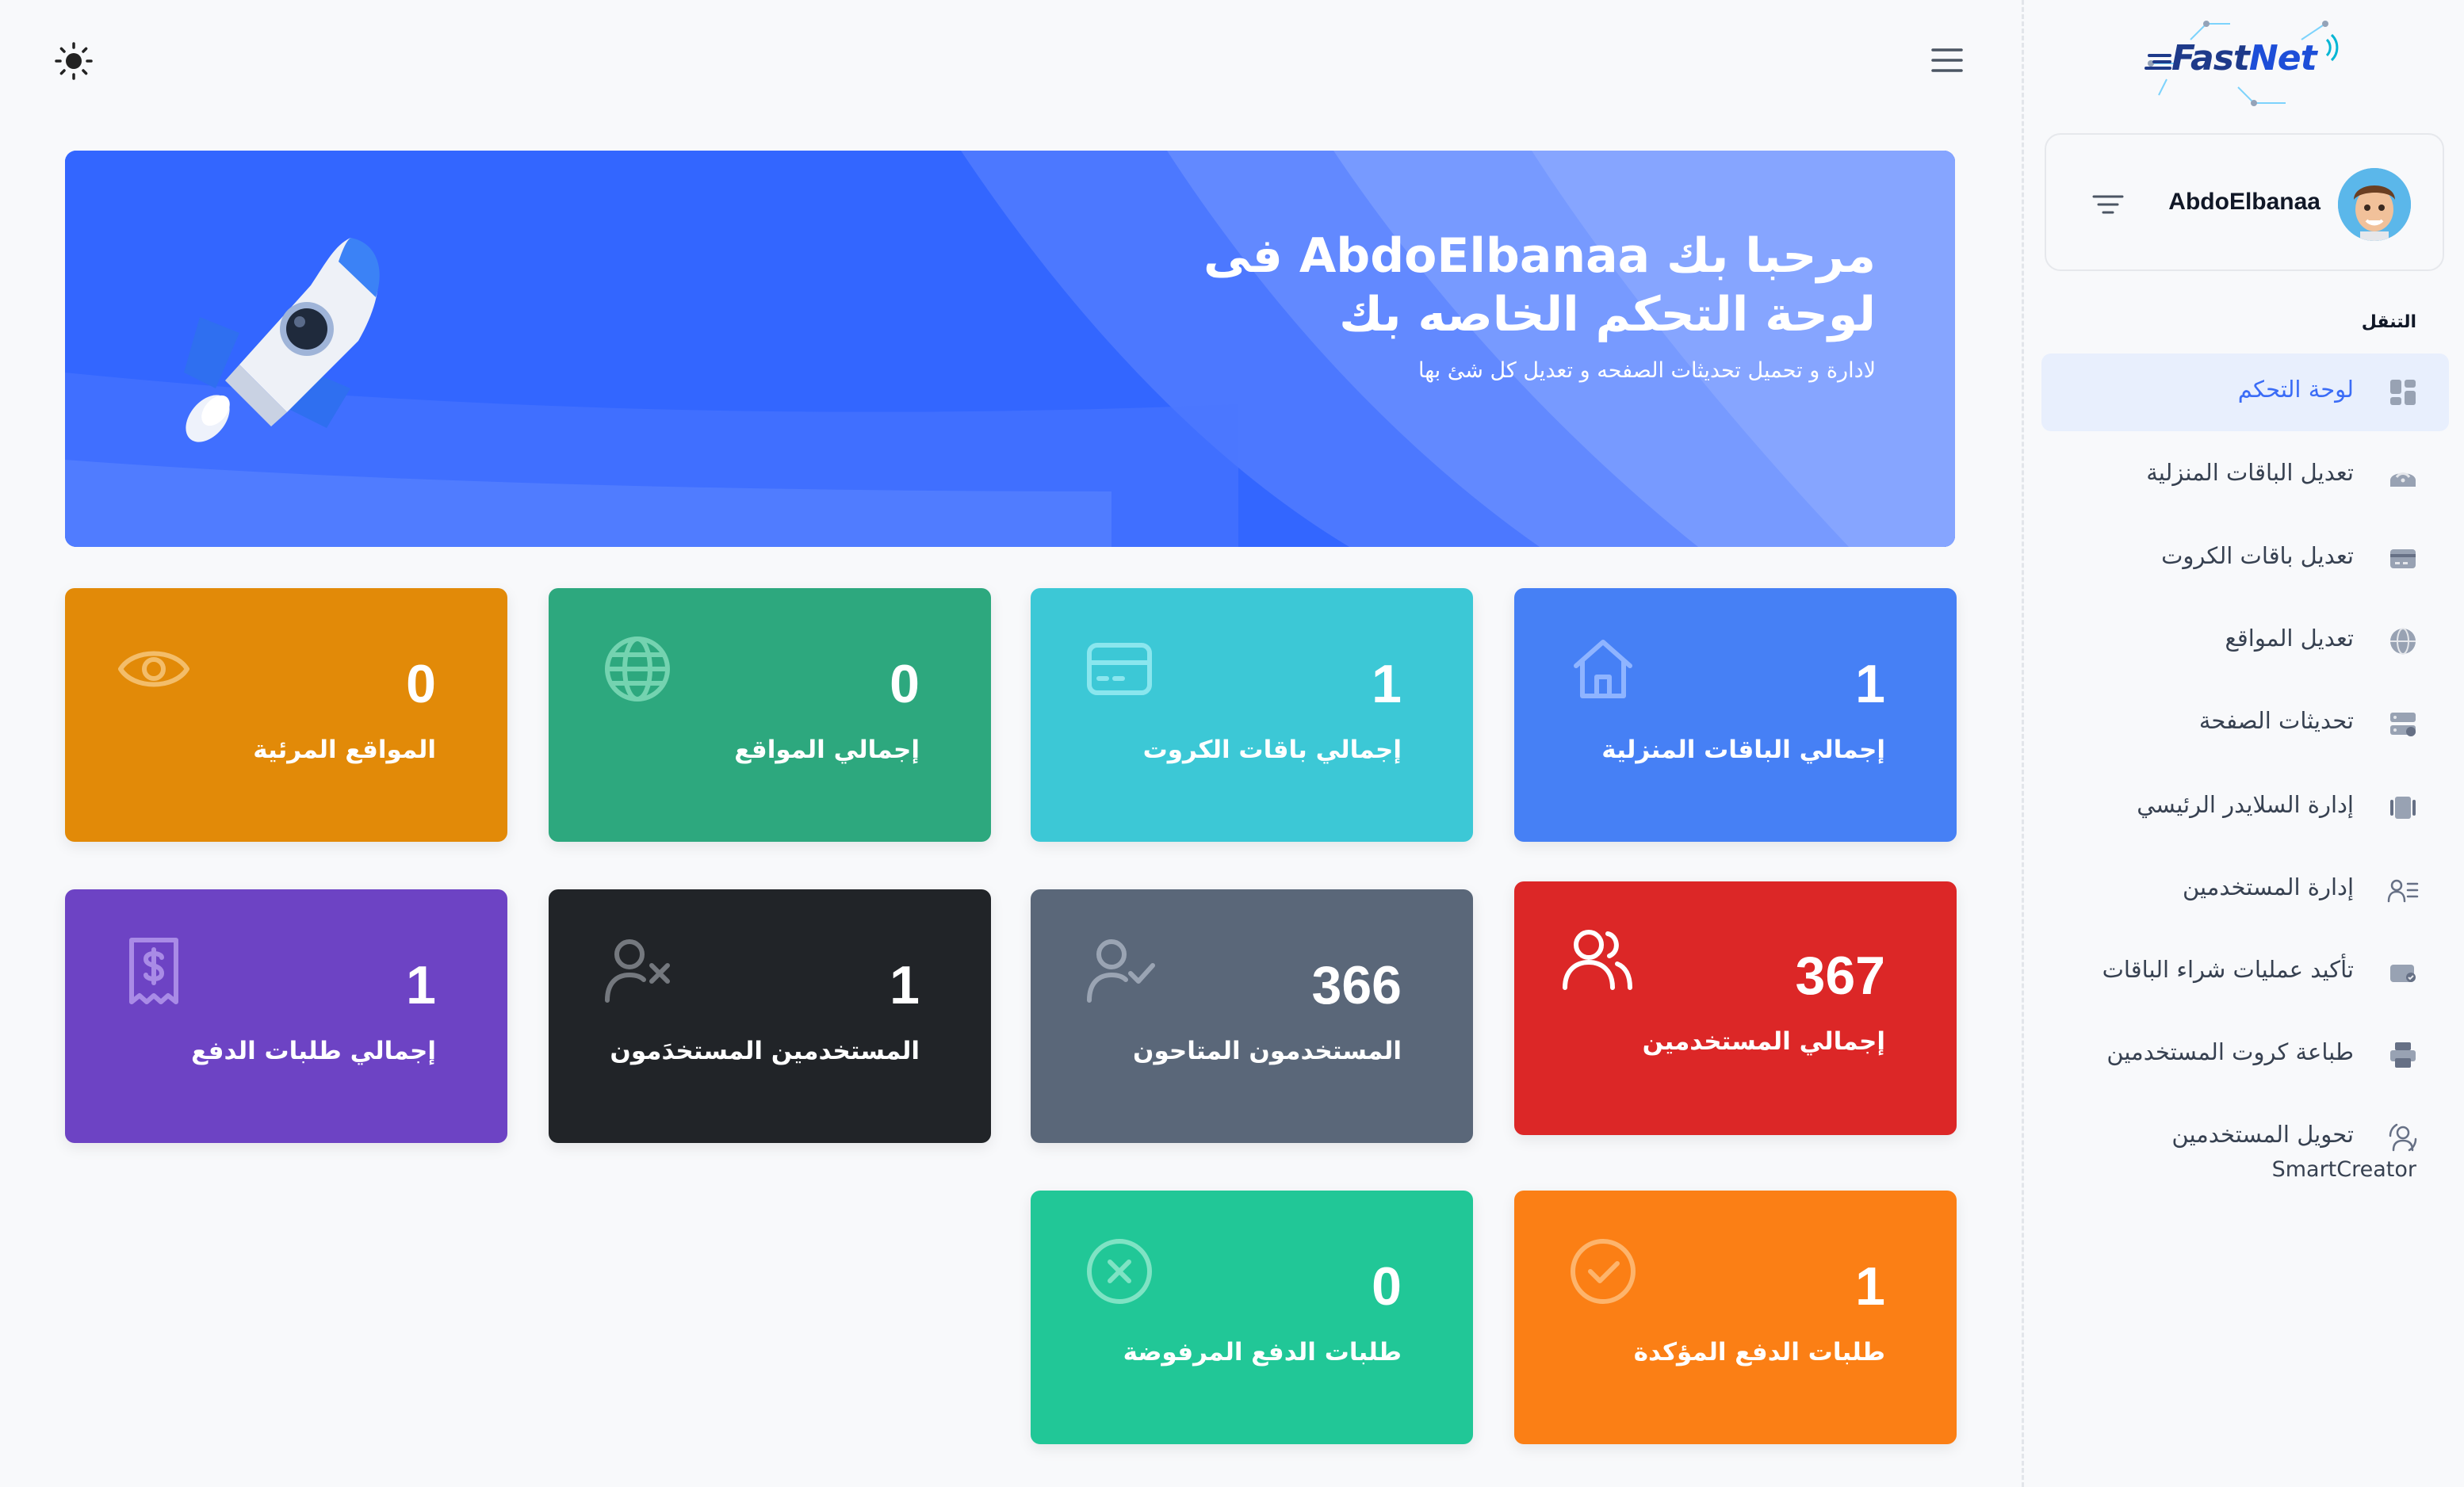 The image size is (2464, 1487). Describe the element at coordinates (2403, 392) in the screenshot. I see `dashboard-icon` at that location.